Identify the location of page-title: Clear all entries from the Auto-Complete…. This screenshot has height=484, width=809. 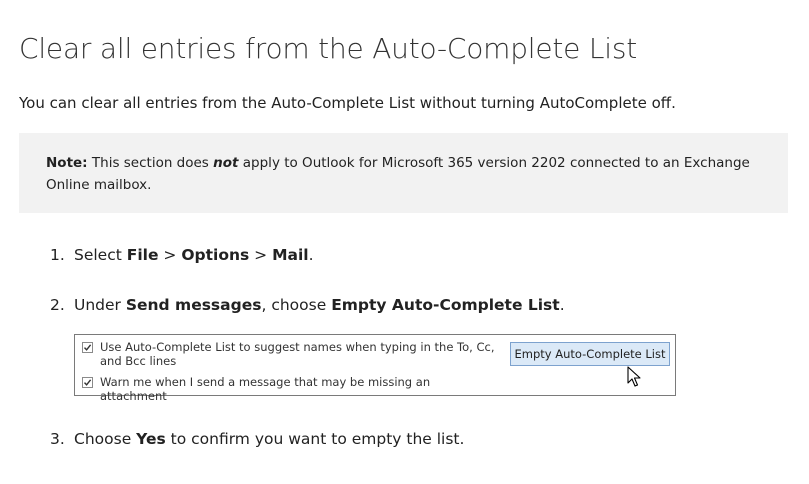
(328, 48).